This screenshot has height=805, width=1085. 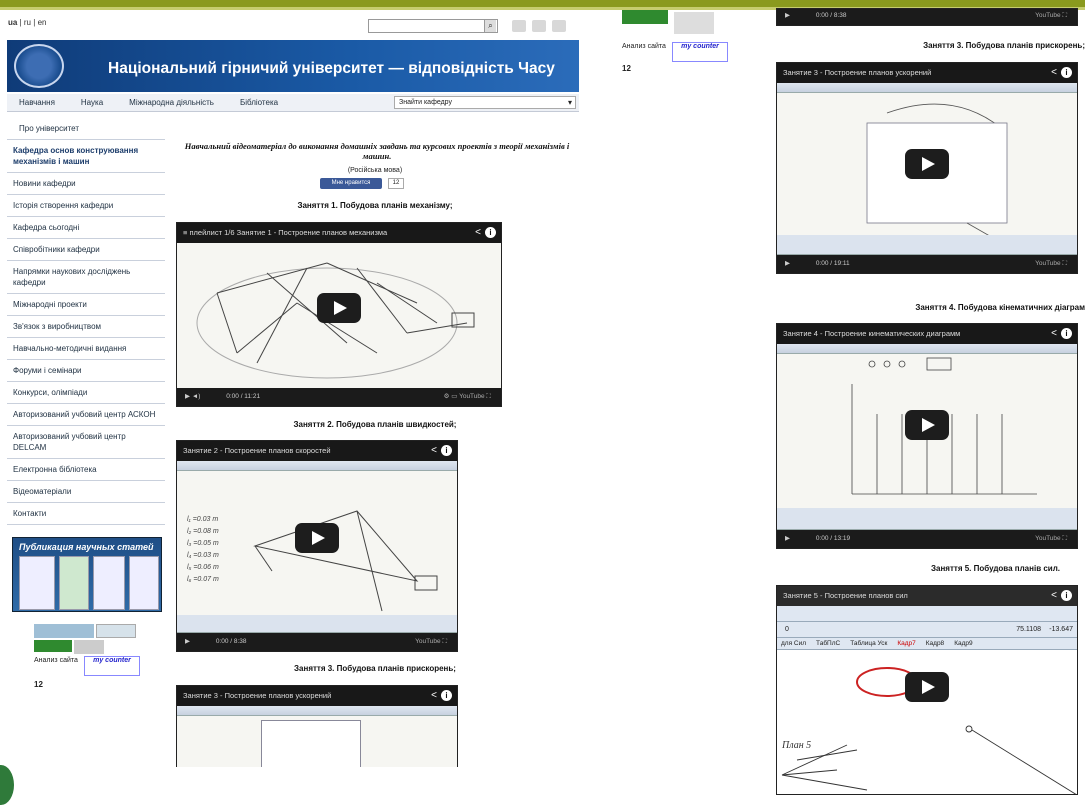 I want to click on home-icon, so click(x=559, y=26).